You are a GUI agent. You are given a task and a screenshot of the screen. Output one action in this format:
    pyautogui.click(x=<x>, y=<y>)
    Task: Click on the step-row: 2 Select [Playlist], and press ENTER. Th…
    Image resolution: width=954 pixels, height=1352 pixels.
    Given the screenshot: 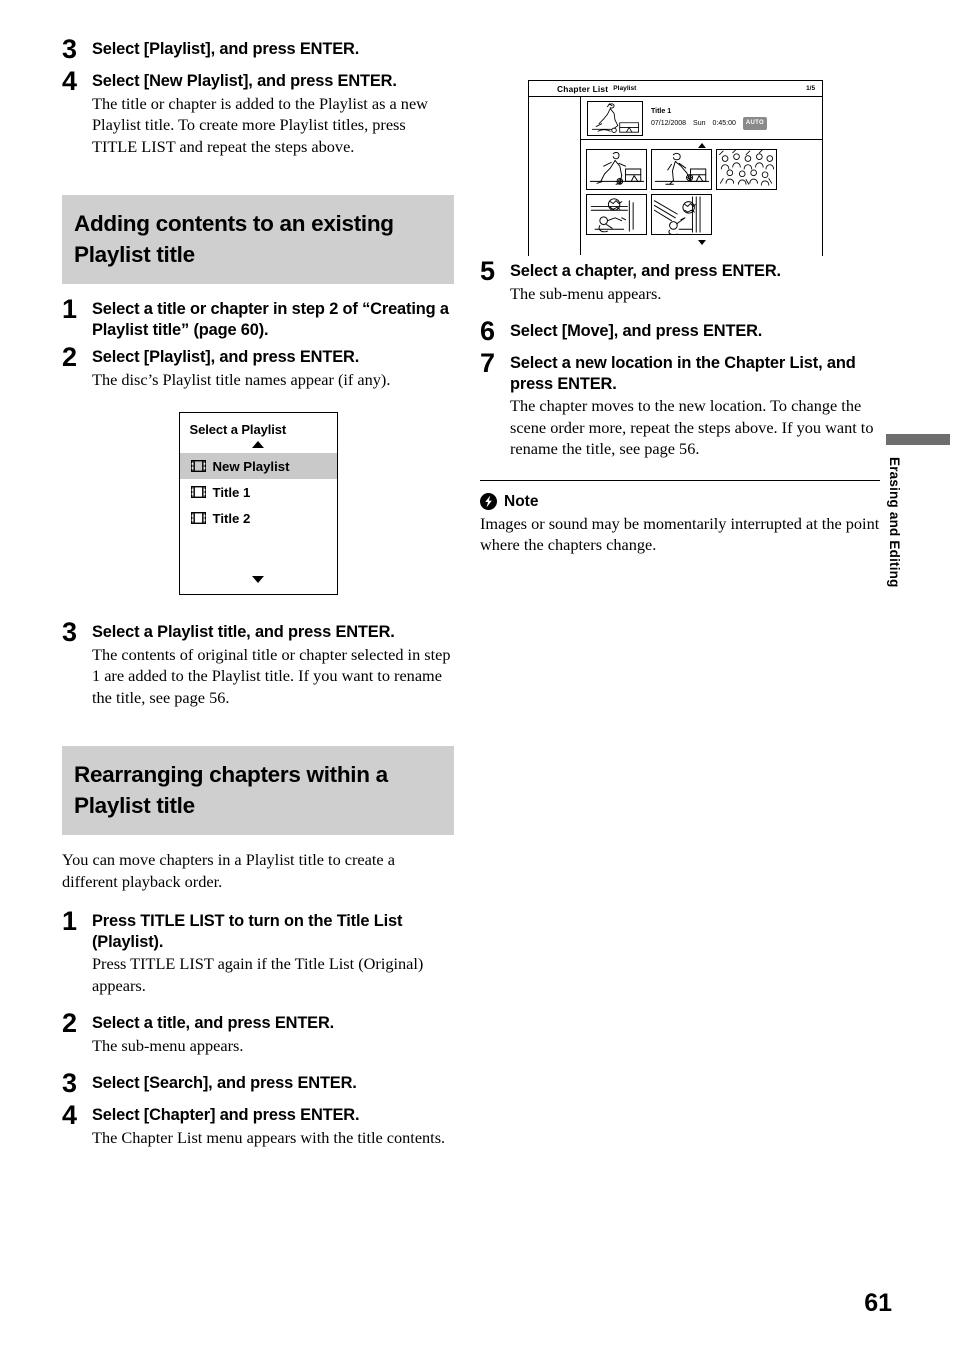 What is the action you would take?
    pyautogui.click(x=258, y=366)
    